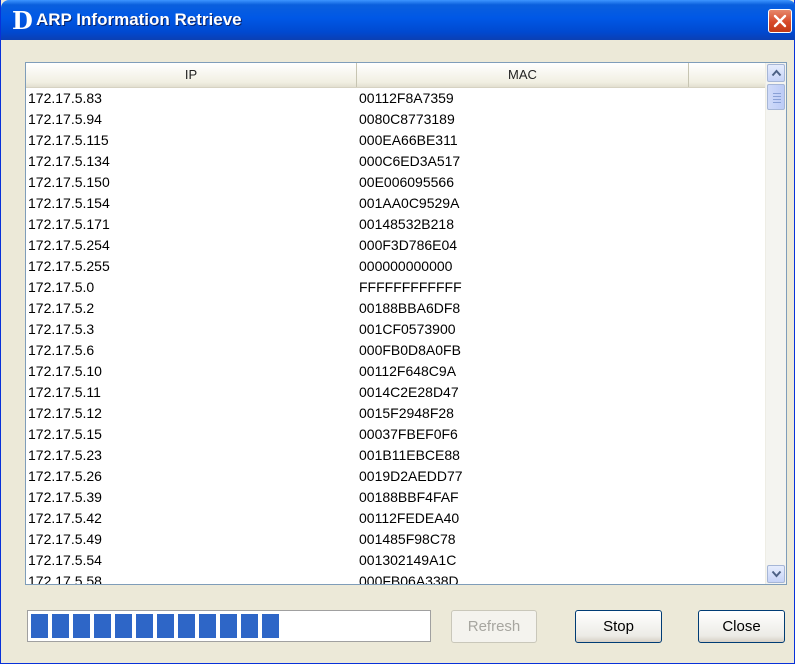 Image resolution: width=795 pixels, height=664 pixels. Describe the element at coordinates (409, 455) in the screenshot. I see `mac-cell: 001B11EBCE88` at that location.